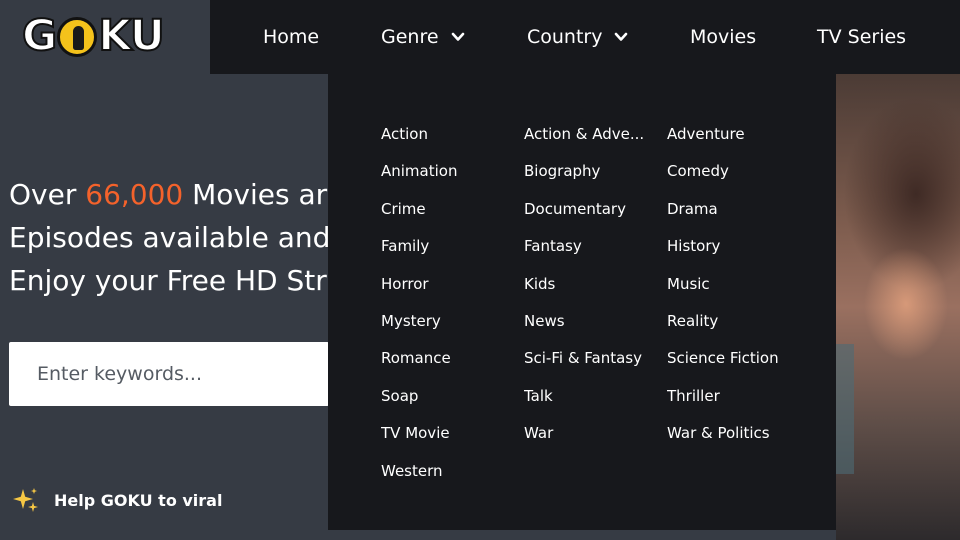 This screenshot has height=540, width=960. What do you see at coordinates (77, 37) in the screenshot?
I see `logo-character-icon` at bounding box center [77, 37].